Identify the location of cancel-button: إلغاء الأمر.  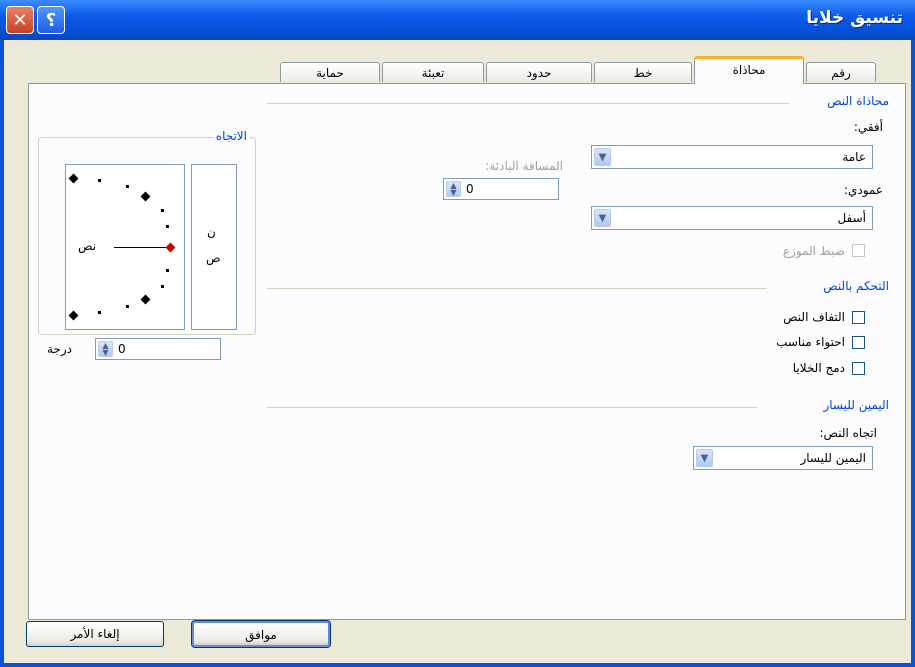
(95, 634).